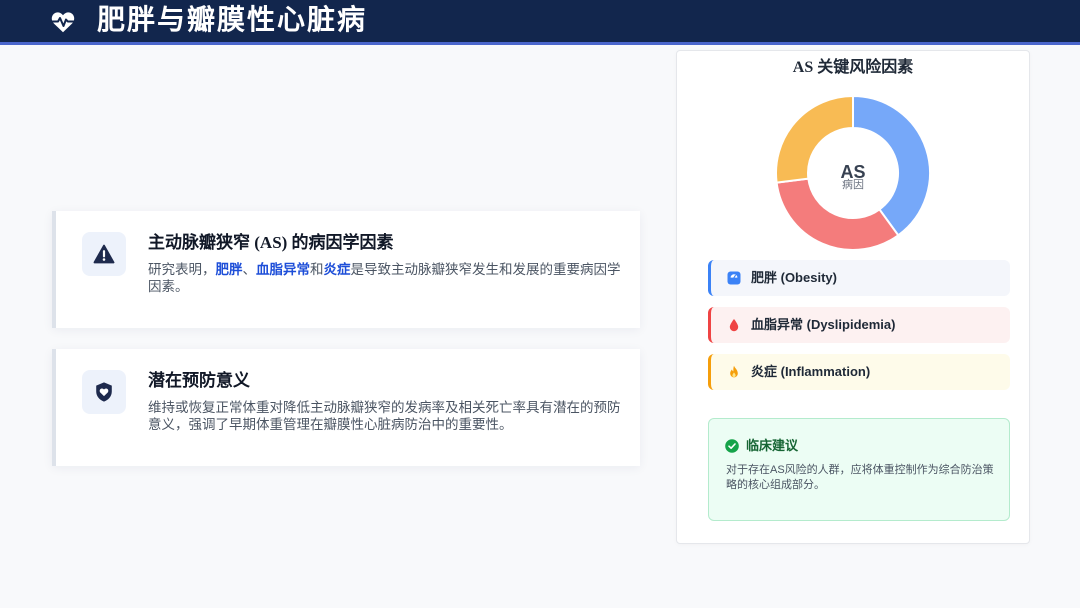 The image size is (1080, 608). What do you see at coordinates (732, 446) in the screenshot?
I see `check-circle-icon` at bounding box center [732, 446].